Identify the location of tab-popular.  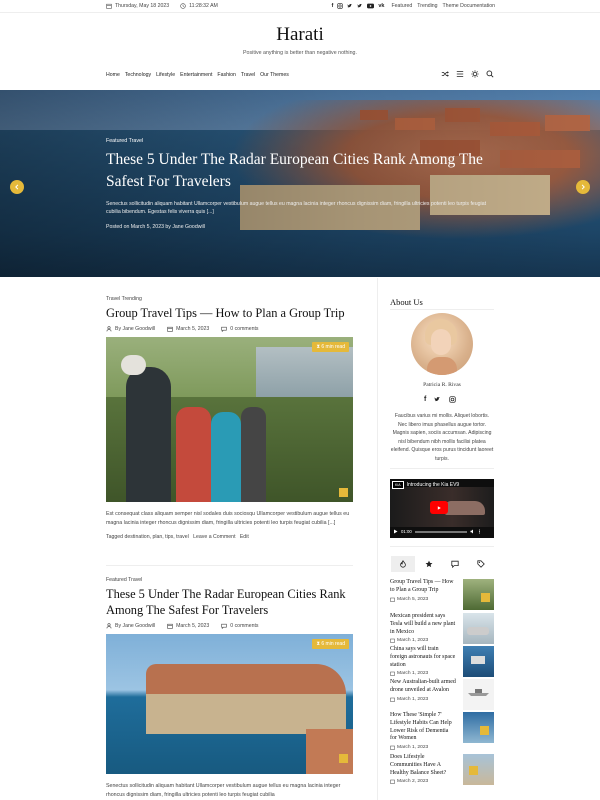
(403, 564).